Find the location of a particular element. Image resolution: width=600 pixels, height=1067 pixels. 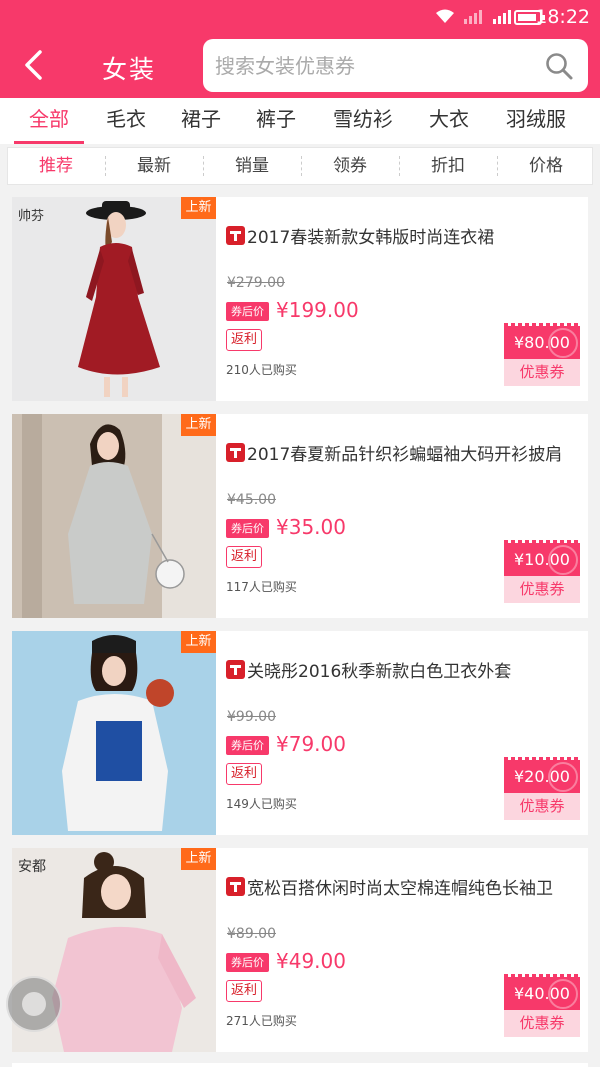

coupon-button: ¥10.00 优惠券 is located at coordinates (542, 572).